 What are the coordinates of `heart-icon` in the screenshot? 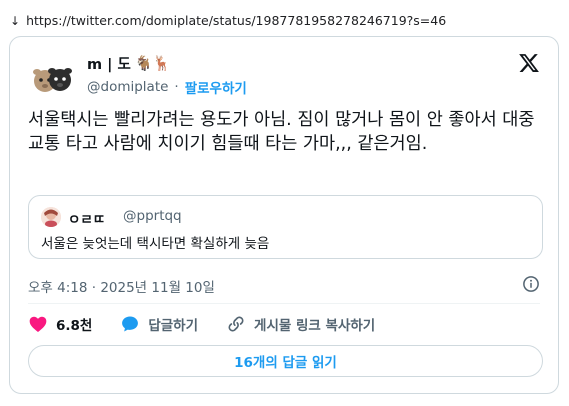 It's located at (38, 324).